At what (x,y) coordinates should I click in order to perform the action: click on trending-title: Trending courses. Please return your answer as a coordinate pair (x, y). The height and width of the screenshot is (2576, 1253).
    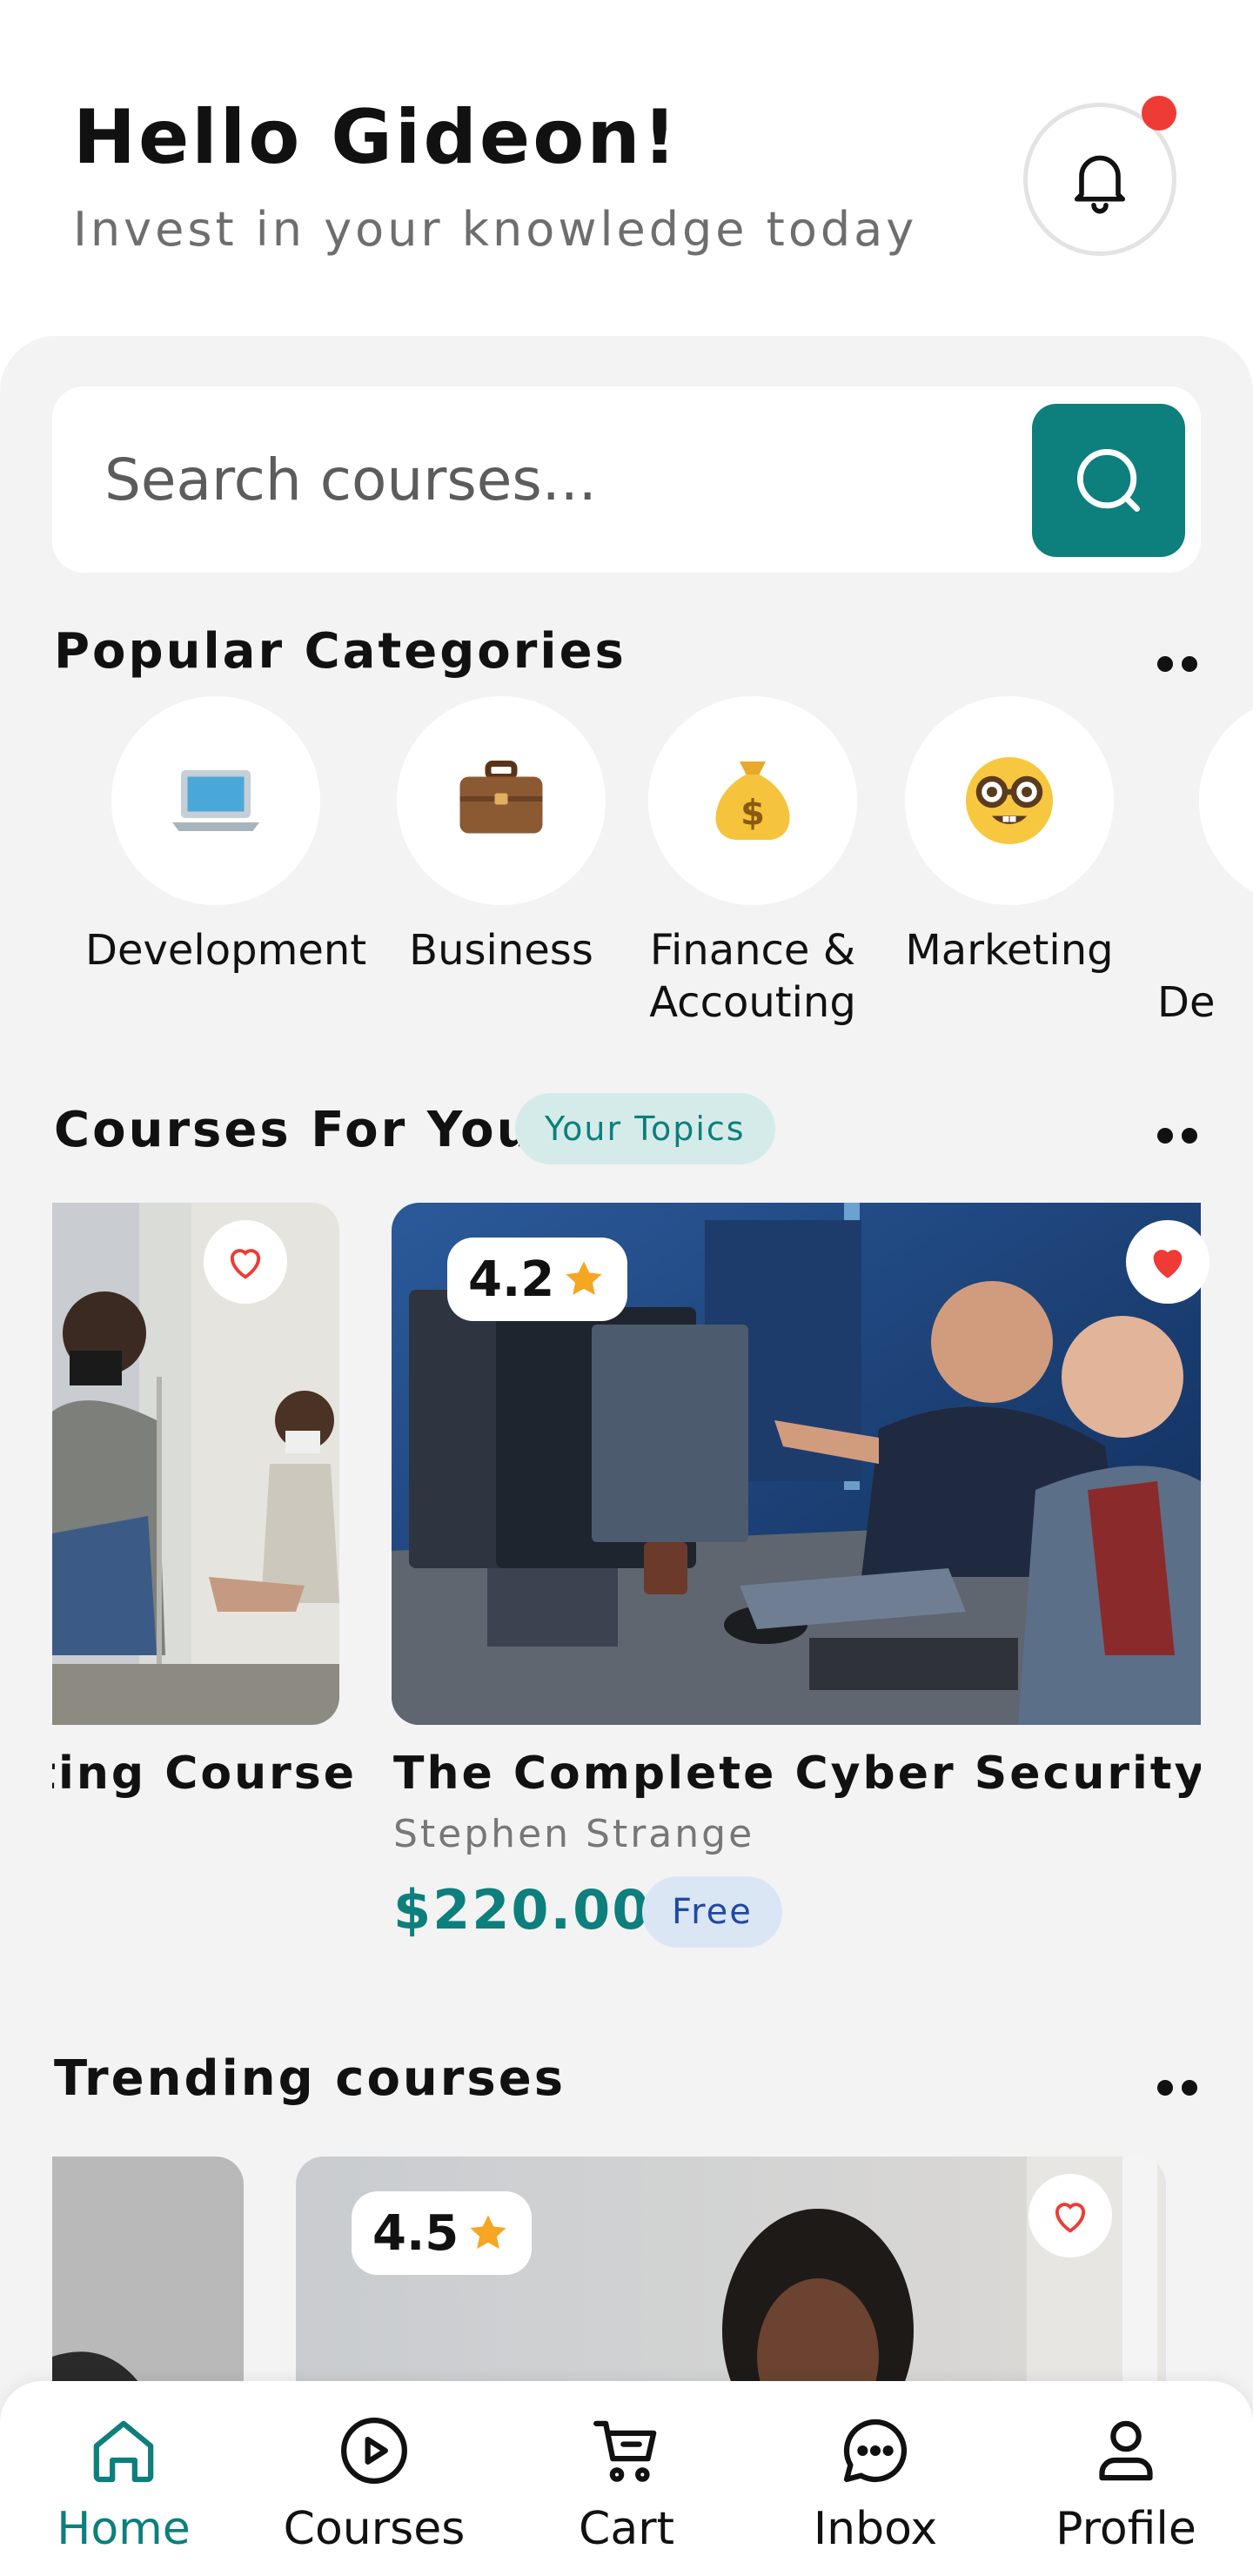
    Looking at the image, I should click on (310, 2078).